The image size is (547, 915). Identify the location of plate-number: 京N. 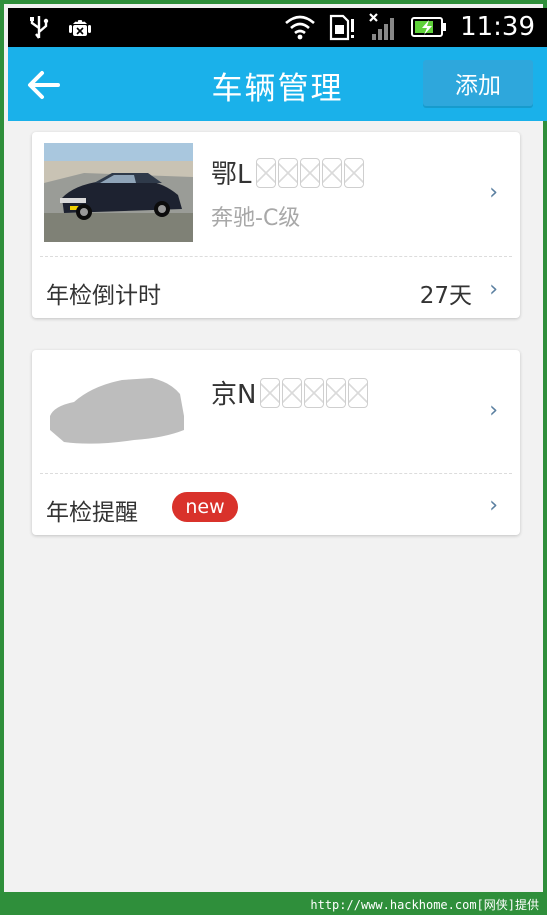
(290, 392).